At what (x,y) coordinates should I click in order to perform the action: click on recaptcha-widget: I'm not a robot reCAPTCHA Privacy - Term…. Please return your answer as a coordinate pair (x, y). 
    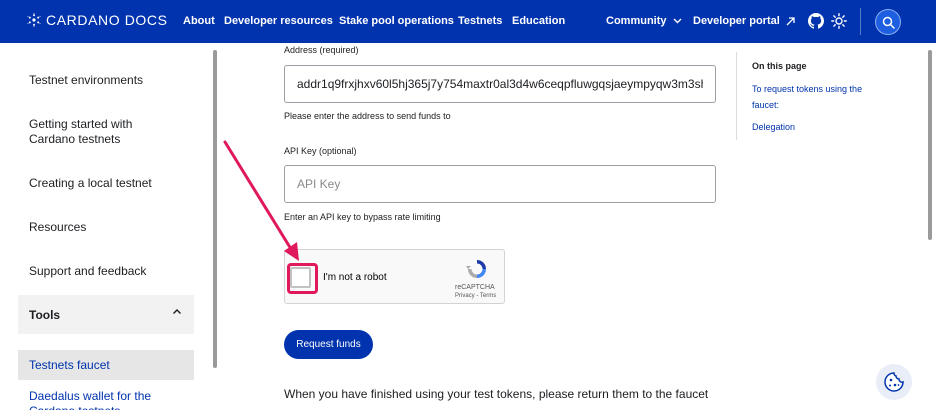
    Looking at the image, I should click on (394, 276).